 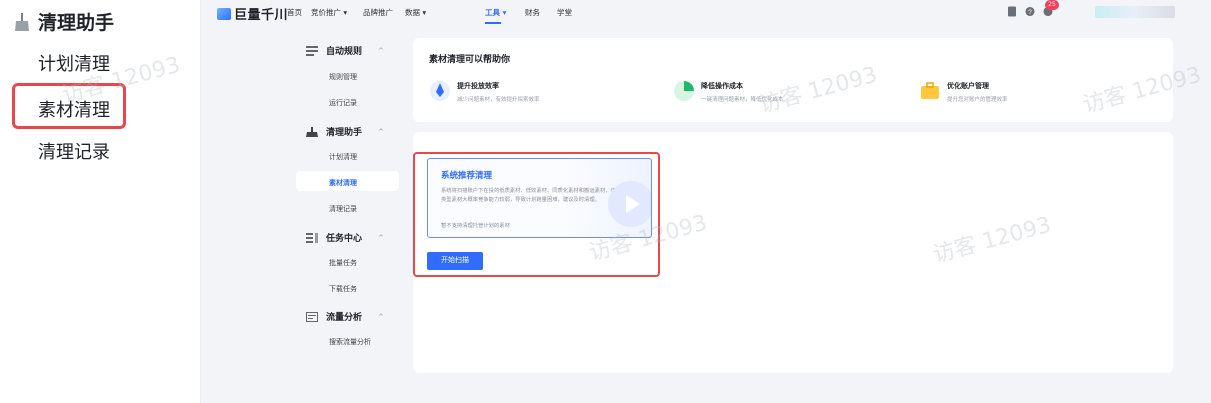 I want to click on feature-cost: 降低操作成本 一键清理问题素材，降低优化成本, so click(x=728, y=91).